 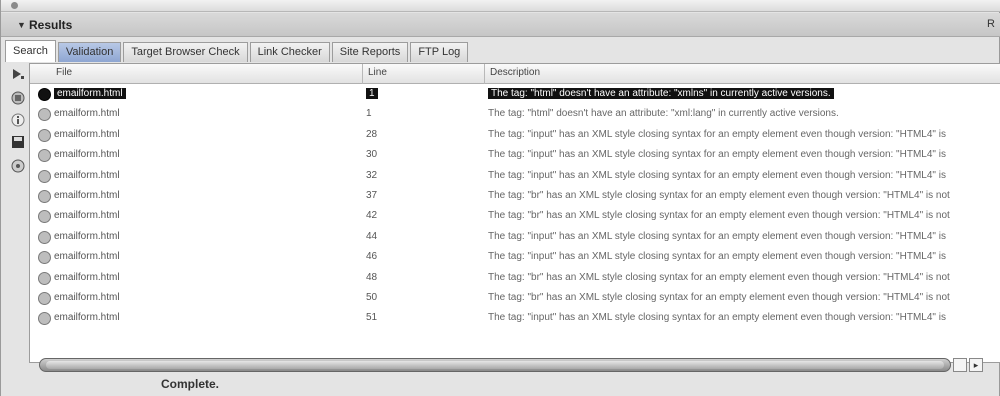 What do you see at coordinates (372, 277) in the screenshot?
I see `line-cell-text: 48` at bounding box center [372, 277].